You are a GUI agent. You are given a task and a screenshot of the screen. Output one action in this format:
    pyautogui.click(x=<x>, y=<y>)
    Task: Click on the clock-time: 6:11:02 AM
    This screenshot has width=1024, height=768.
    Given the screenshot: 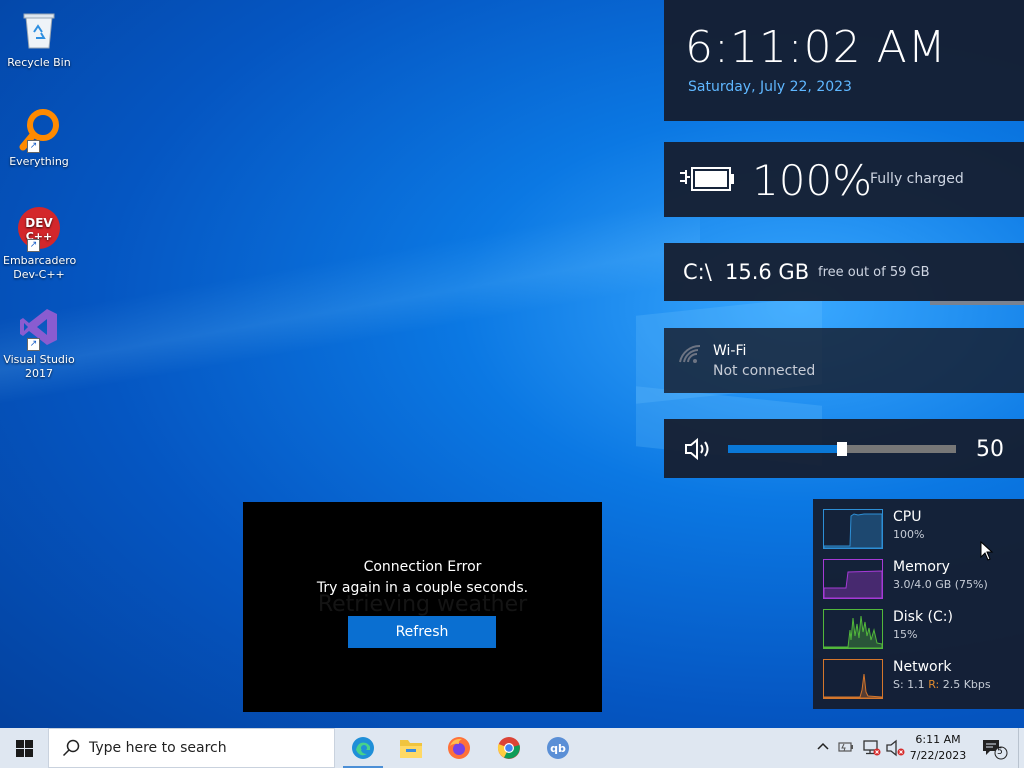 What is the action you would take?
    pyautogui.click(x=816, y=47)
    